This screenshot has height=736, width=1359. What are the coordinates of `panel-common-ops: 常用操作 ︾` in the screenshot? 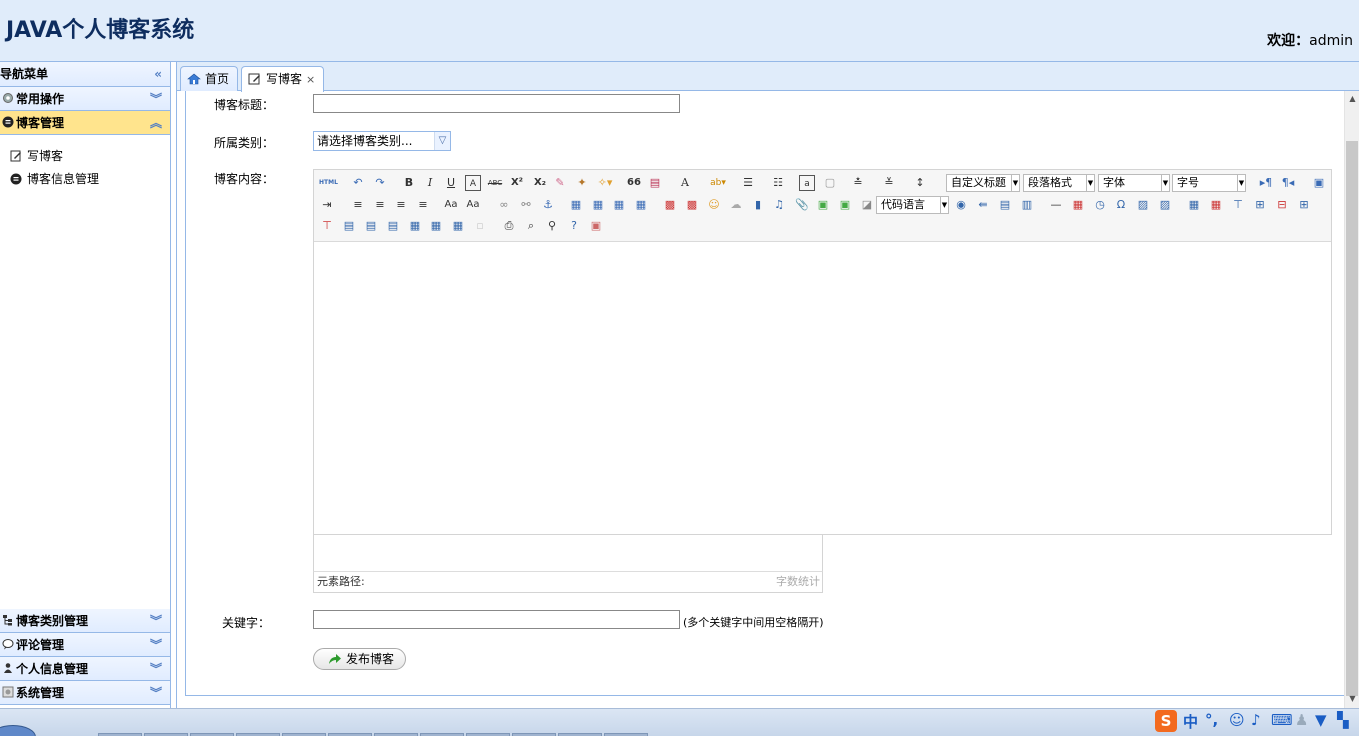 It's located at (85, 99).